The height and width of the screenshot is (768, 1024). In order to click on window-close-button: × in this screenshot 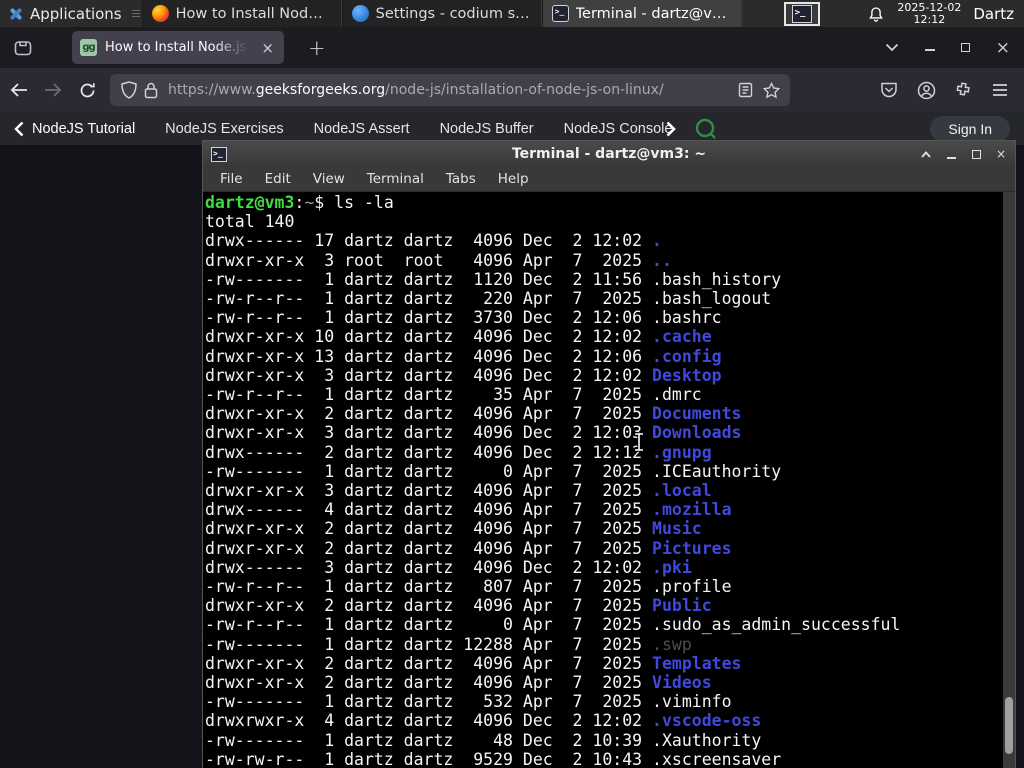, I will do `click(1003, 47)`.